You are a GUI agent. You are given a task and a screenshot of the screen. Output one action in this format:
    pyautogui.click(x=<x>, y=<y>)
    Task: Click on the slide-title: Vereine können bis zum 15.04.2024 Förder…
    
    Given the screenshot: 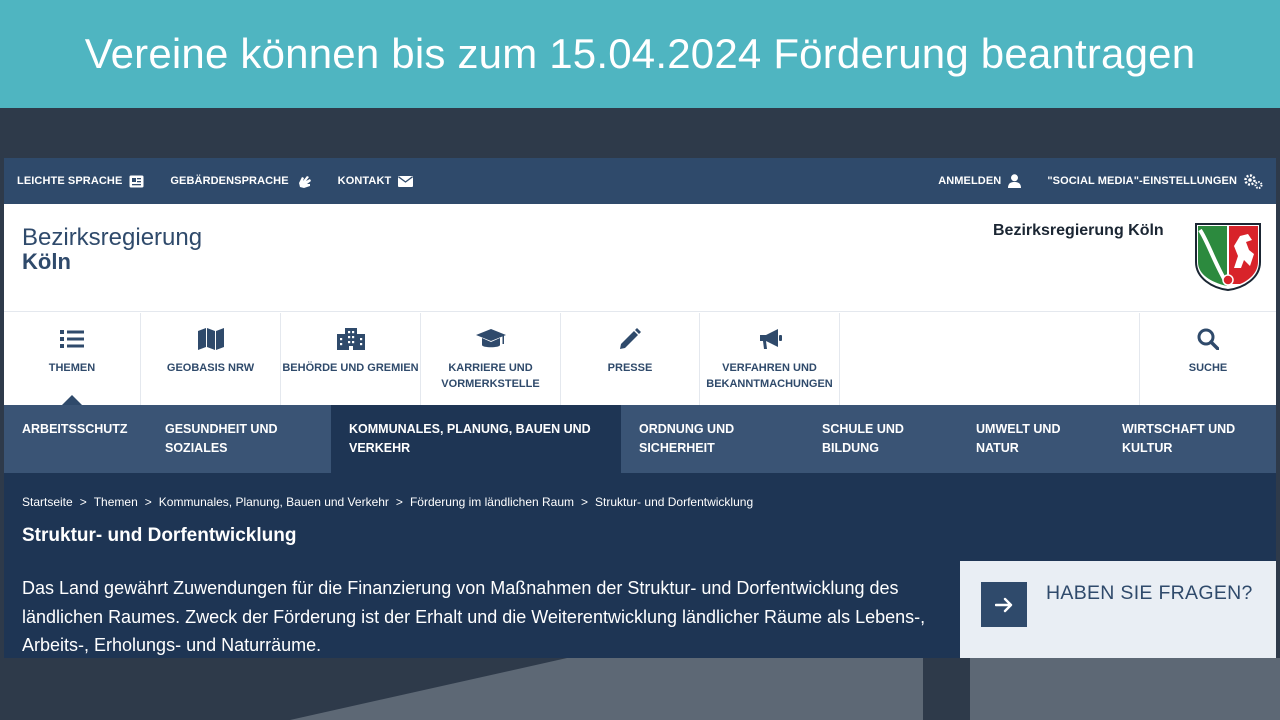 What is the action you would take?
    pyautogui.click(x=640, y=53)
    